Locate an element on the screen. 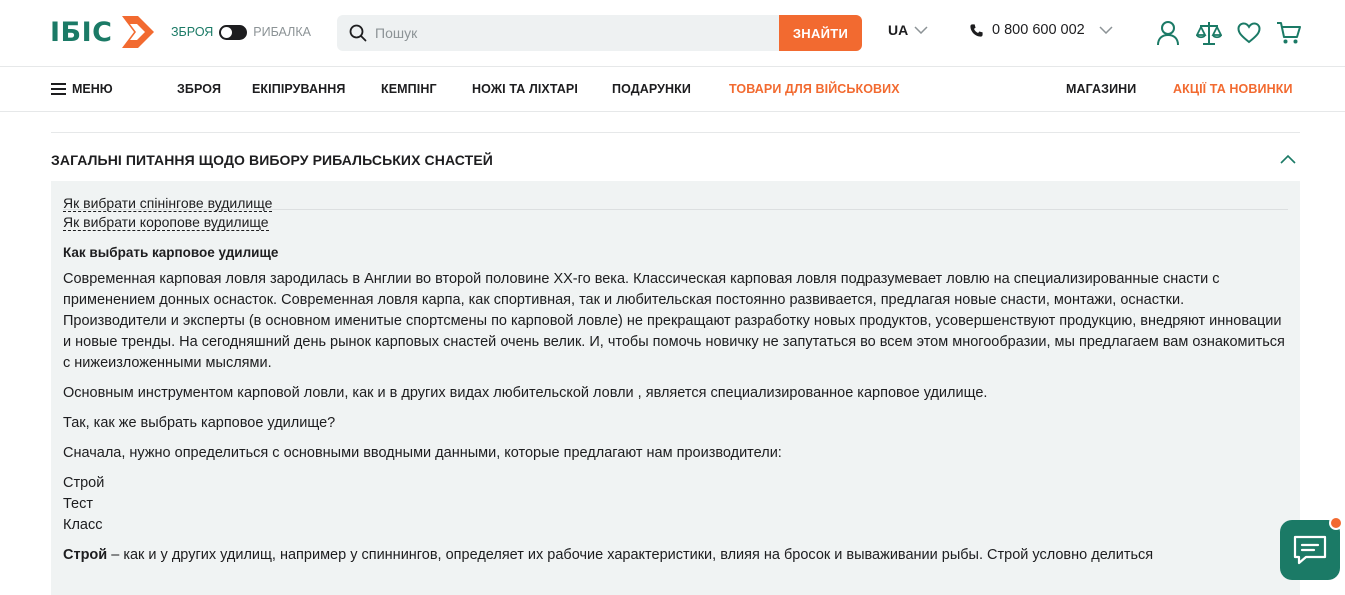  logo: ІБІС is located at coordinates (103, 32).